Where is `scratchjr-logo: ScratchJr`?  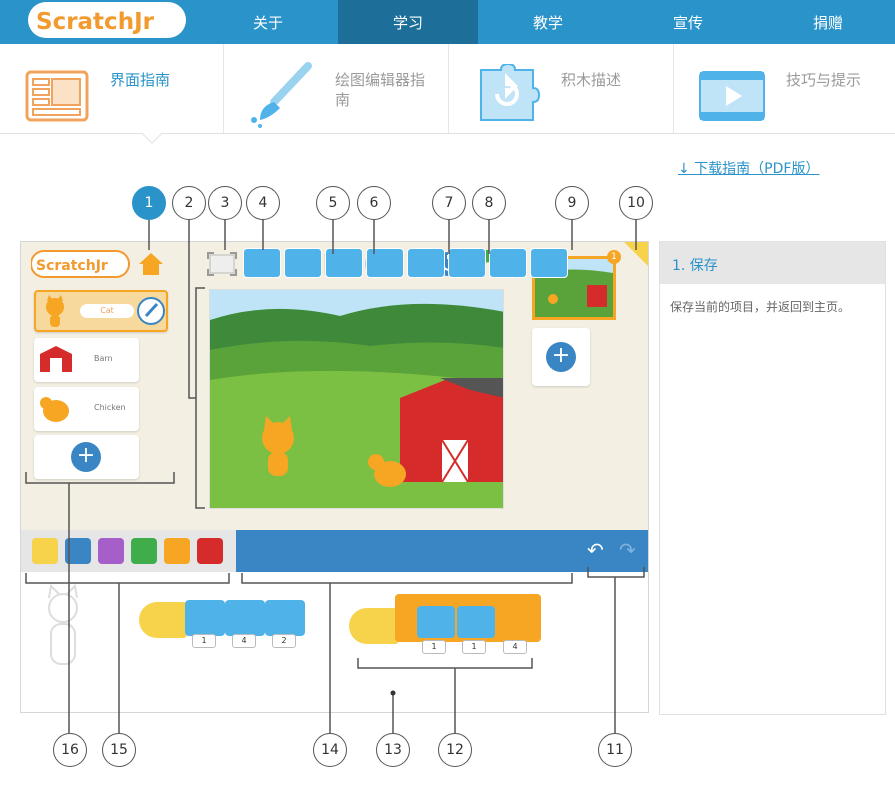
scratchjr-logo: ScratchJr is located at coordinates (108, 20).